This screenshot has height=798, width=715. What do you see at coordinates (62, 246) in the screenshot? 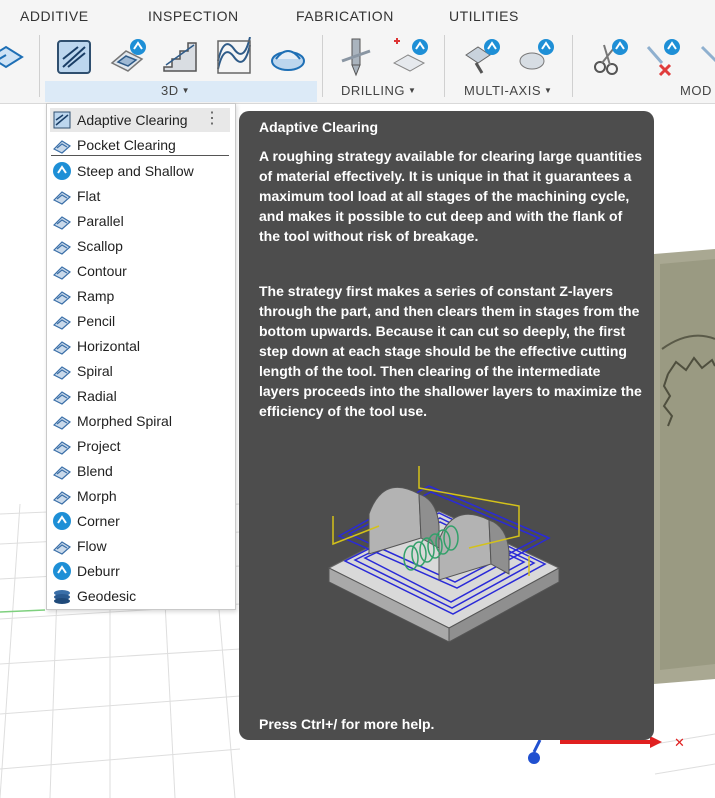
I see `scallop-icon` at bounding box center [62, 246].